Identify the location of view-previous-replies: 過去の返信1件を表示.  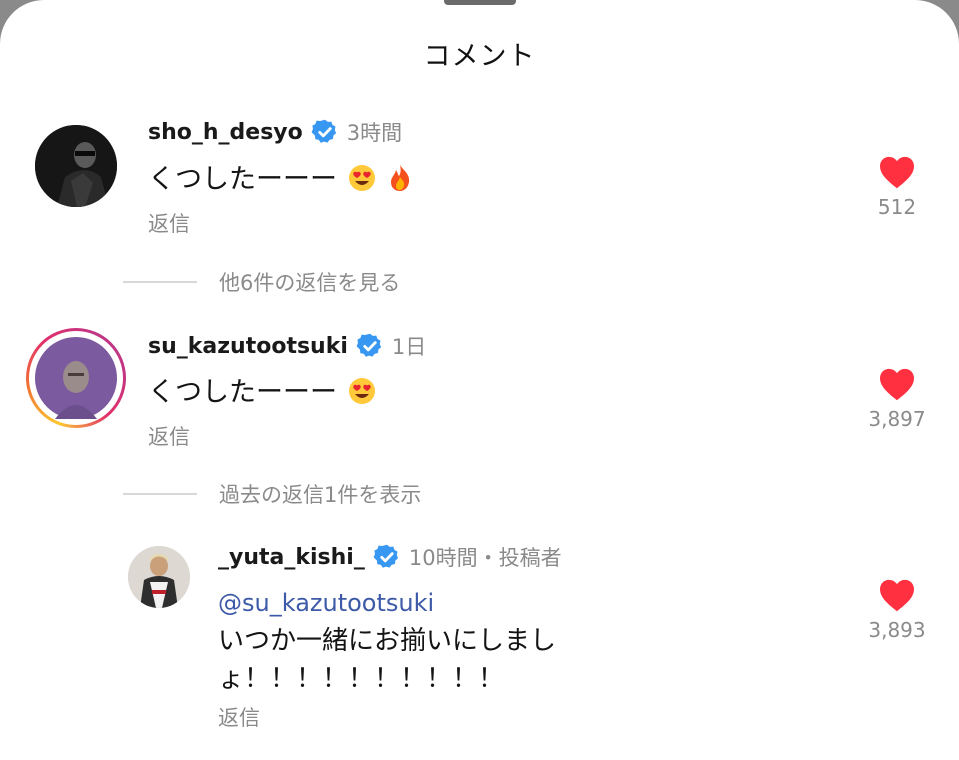
(272, 494).